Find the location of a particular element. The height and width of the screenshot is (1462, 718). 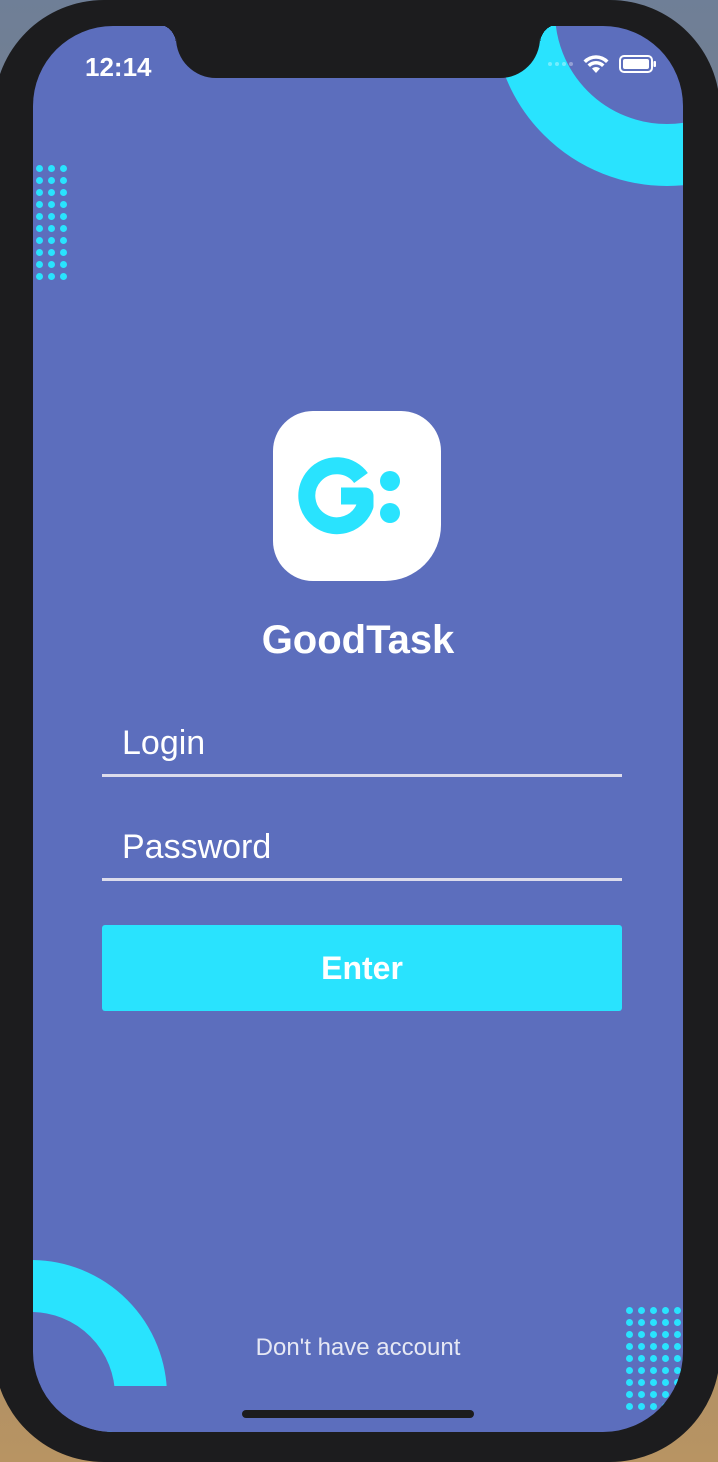

status-icons is located at coordinates (602, 64).